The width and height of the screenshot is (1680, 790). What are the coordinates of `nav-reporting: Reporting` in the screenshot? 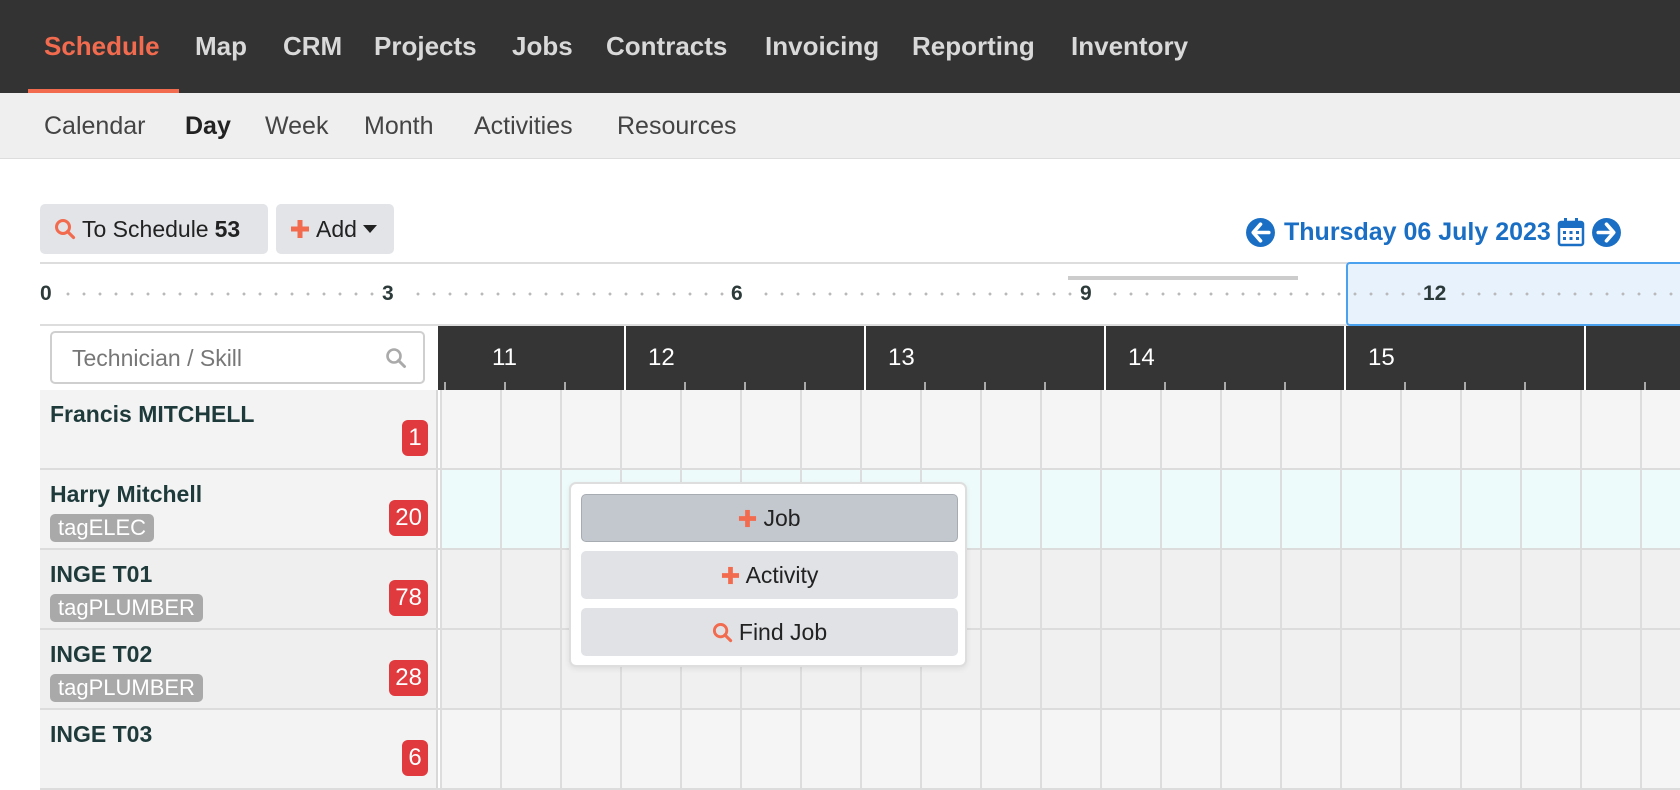 It's located at (973, 46).